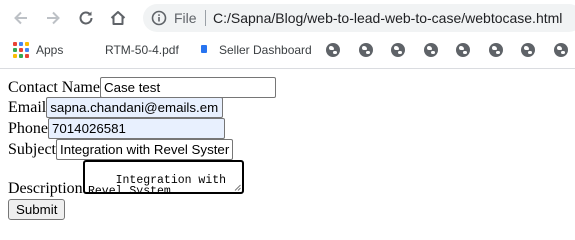  I want to click on bookmark-apps: Apps, so click(38, 50).